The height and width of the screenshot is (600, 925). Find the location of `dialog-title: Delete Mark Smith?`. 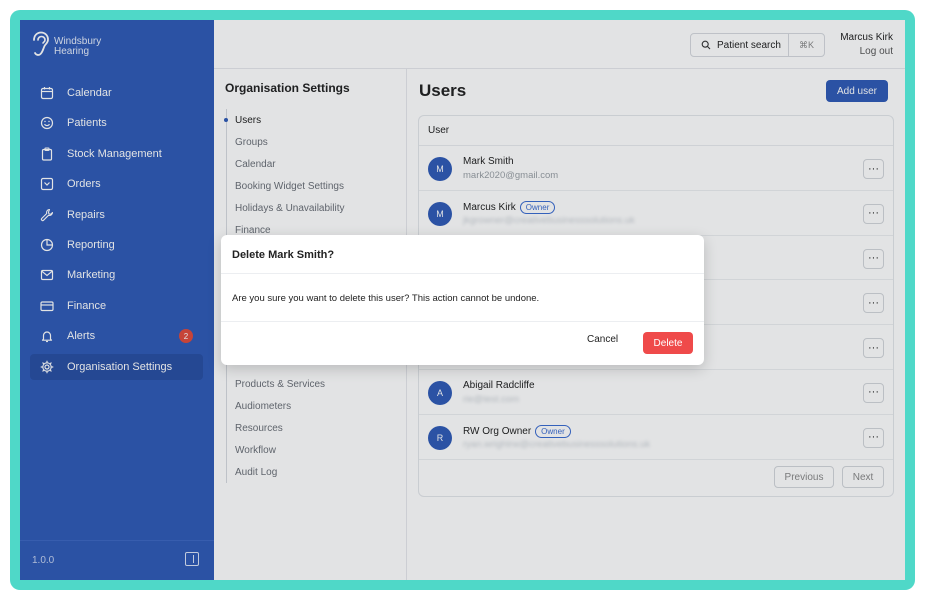

dialog-title: Delete Mark Smith? is located at coordinates (283, 255).